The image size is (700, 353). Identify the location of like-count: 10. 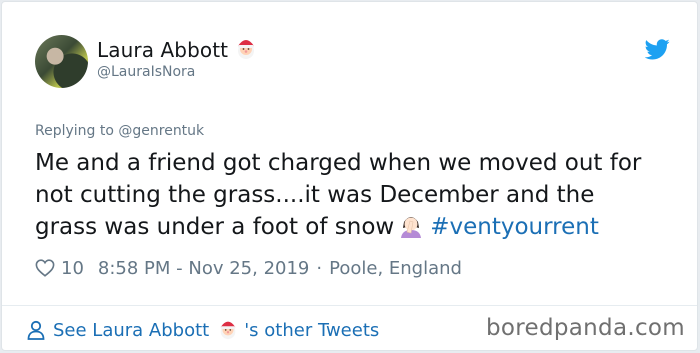
(72, 268).